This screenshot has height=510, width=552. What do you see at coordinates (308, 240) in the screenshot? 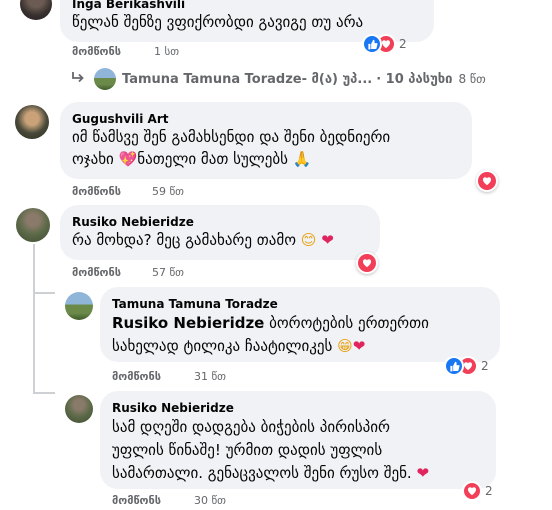
I see `smiling-face-emoji: 😊` at bounding box center [308, 240].